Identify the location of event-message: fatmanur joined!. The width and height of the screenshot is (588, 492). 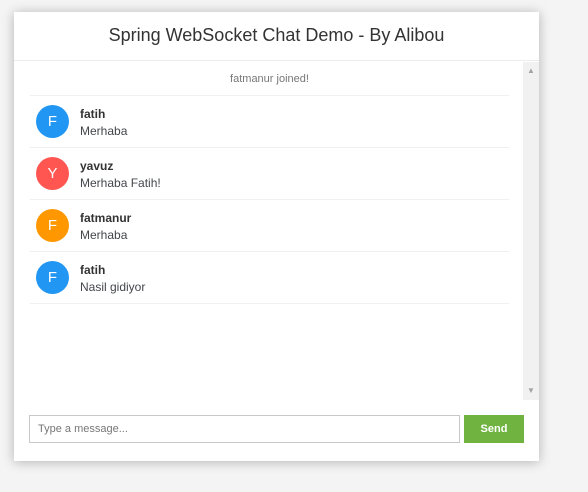
(269, 79).